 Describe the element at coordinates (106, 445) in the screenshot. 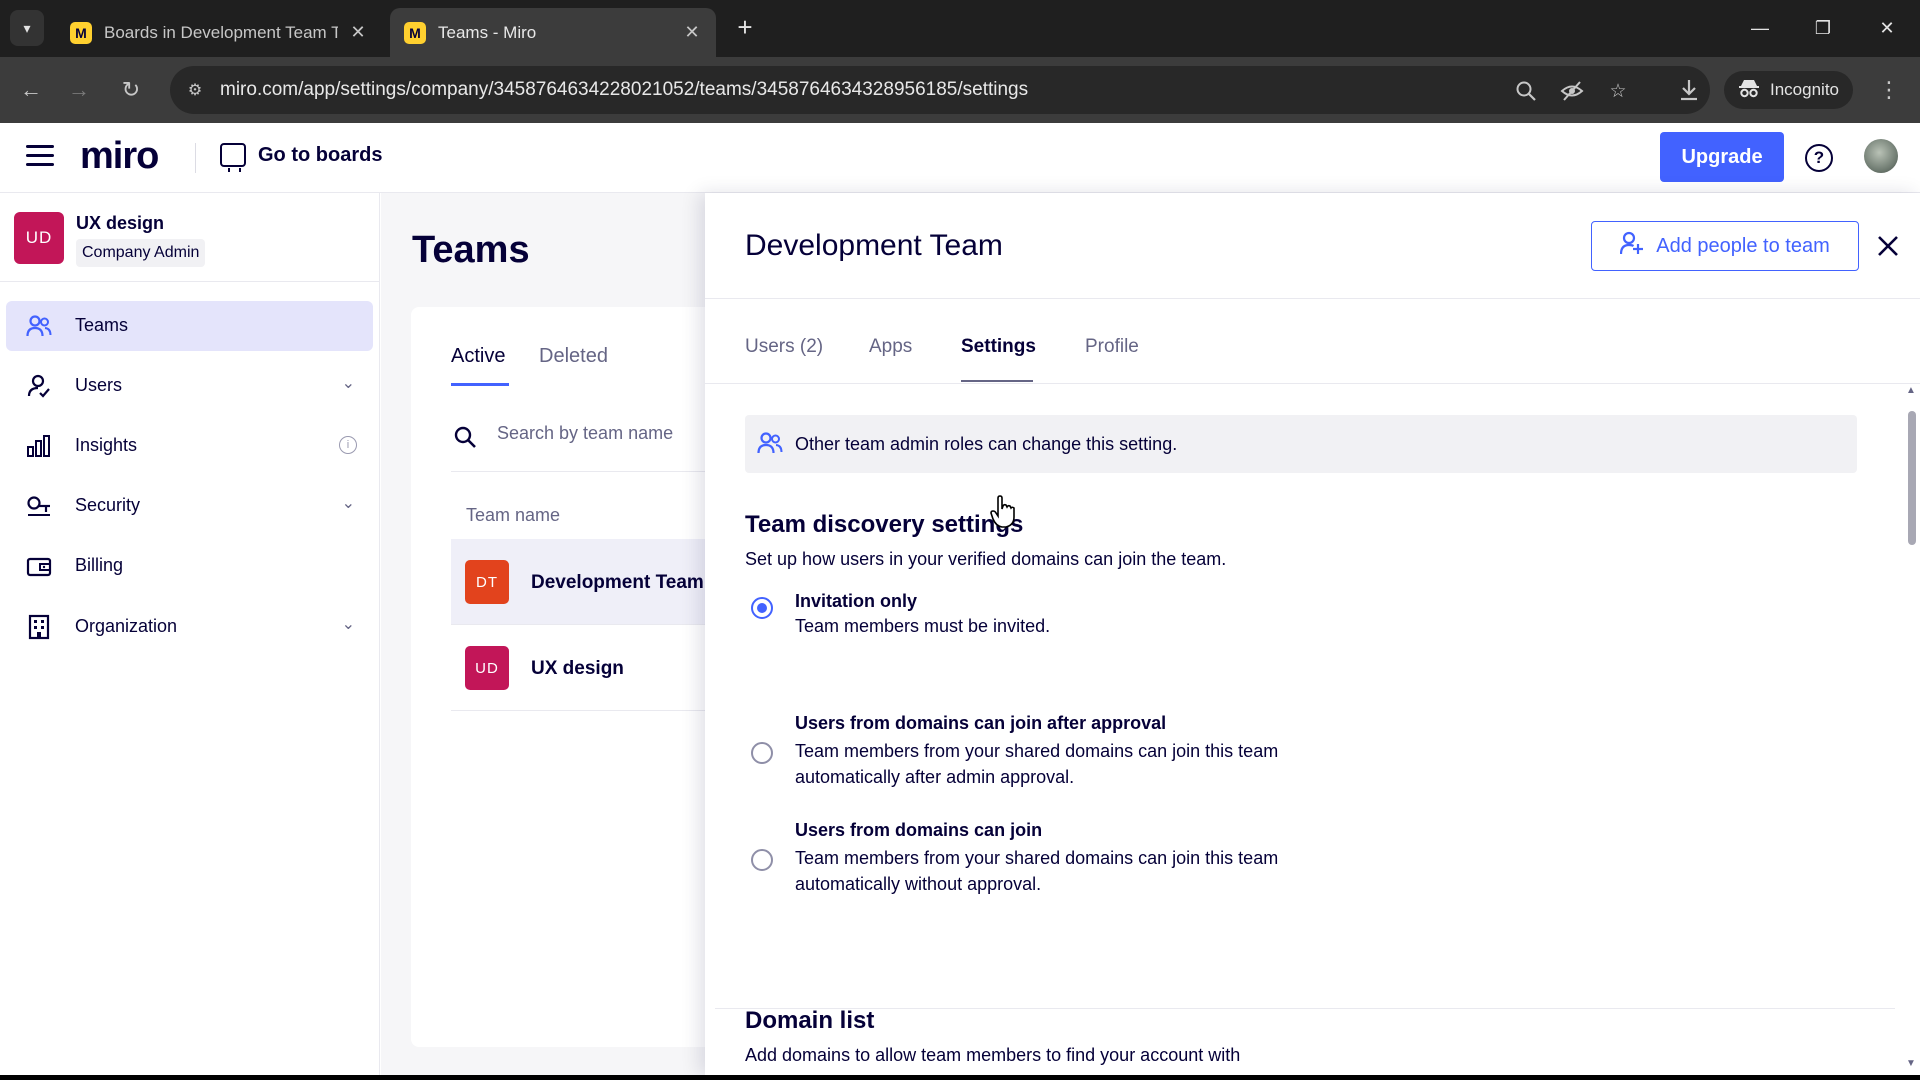

I see `sidebar-item-label: Insights` at that location.